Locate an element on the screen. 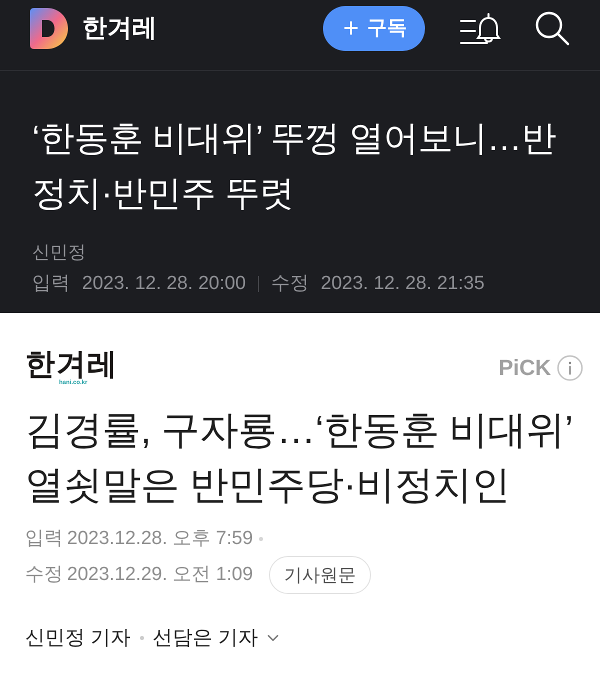  original-article-button: 기사원문 is located at coordinates (319, 575).